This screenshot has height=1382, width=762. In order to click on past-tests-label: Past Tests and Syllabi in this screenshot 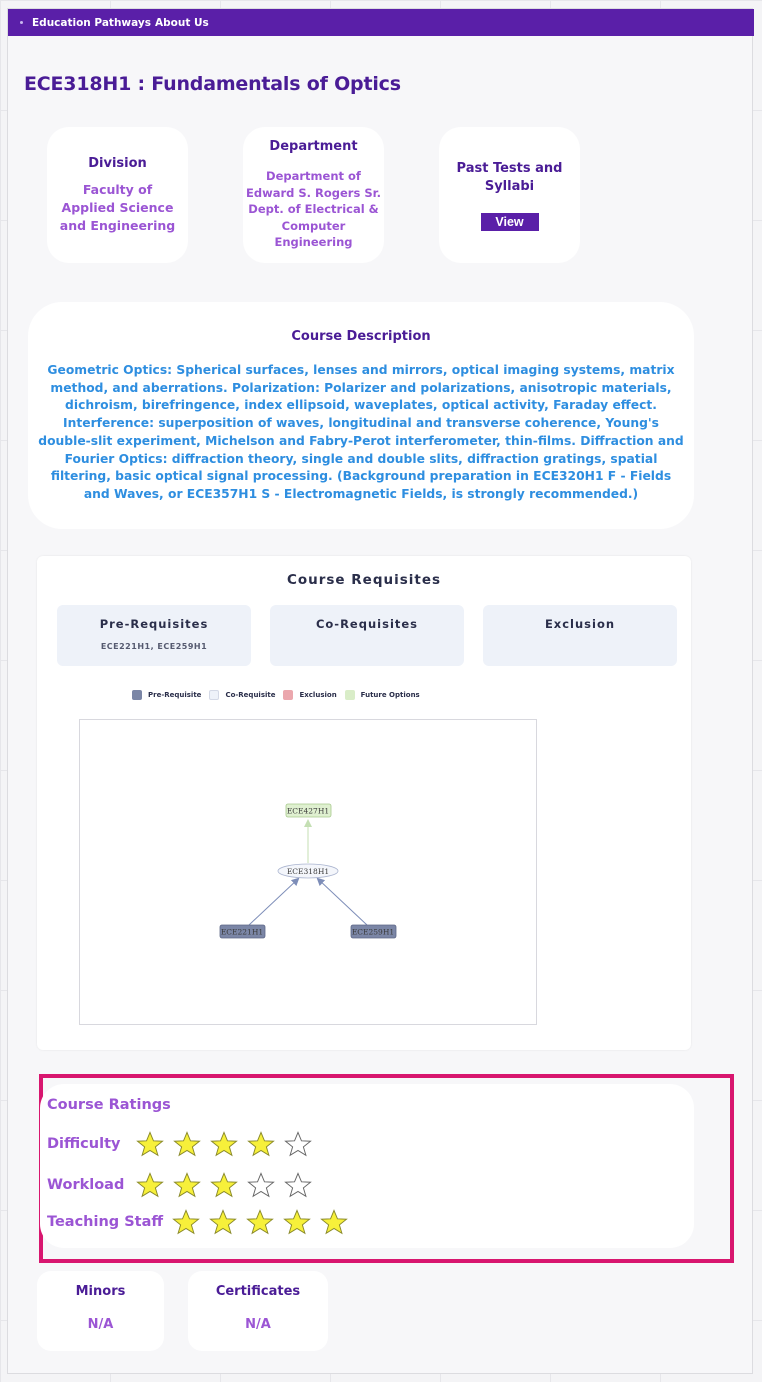, I will do `click(509, 177)`.